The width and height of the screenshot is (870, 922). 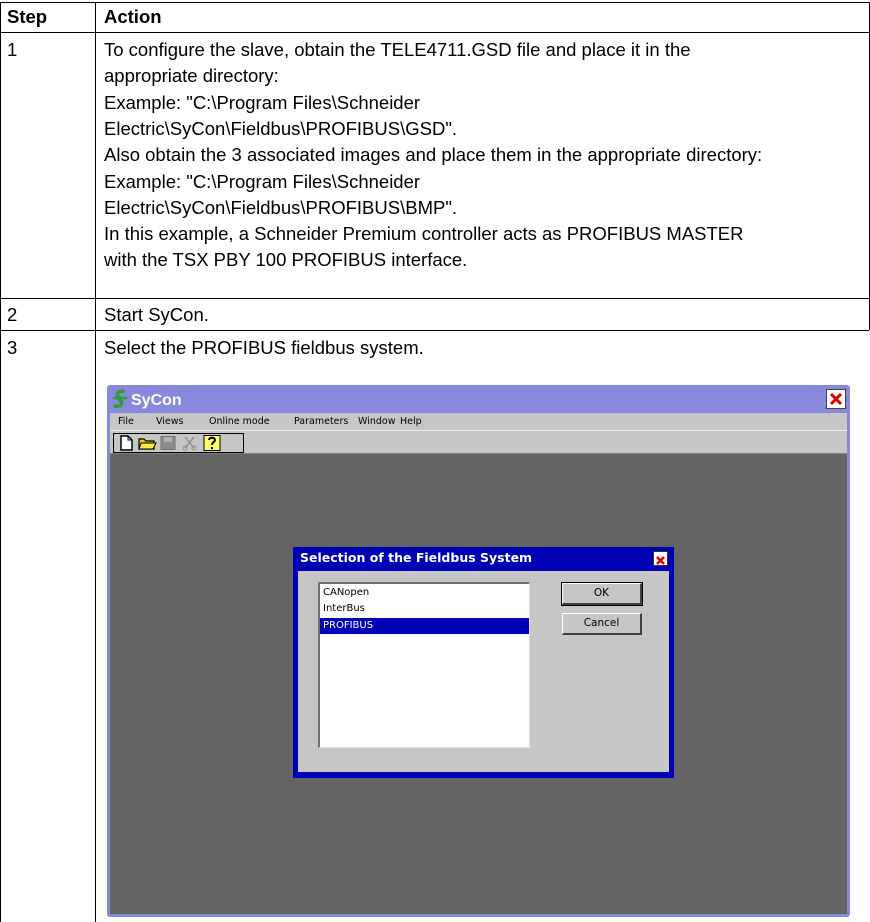 I want to click on toolbar-group, so click(x=178, y=443).